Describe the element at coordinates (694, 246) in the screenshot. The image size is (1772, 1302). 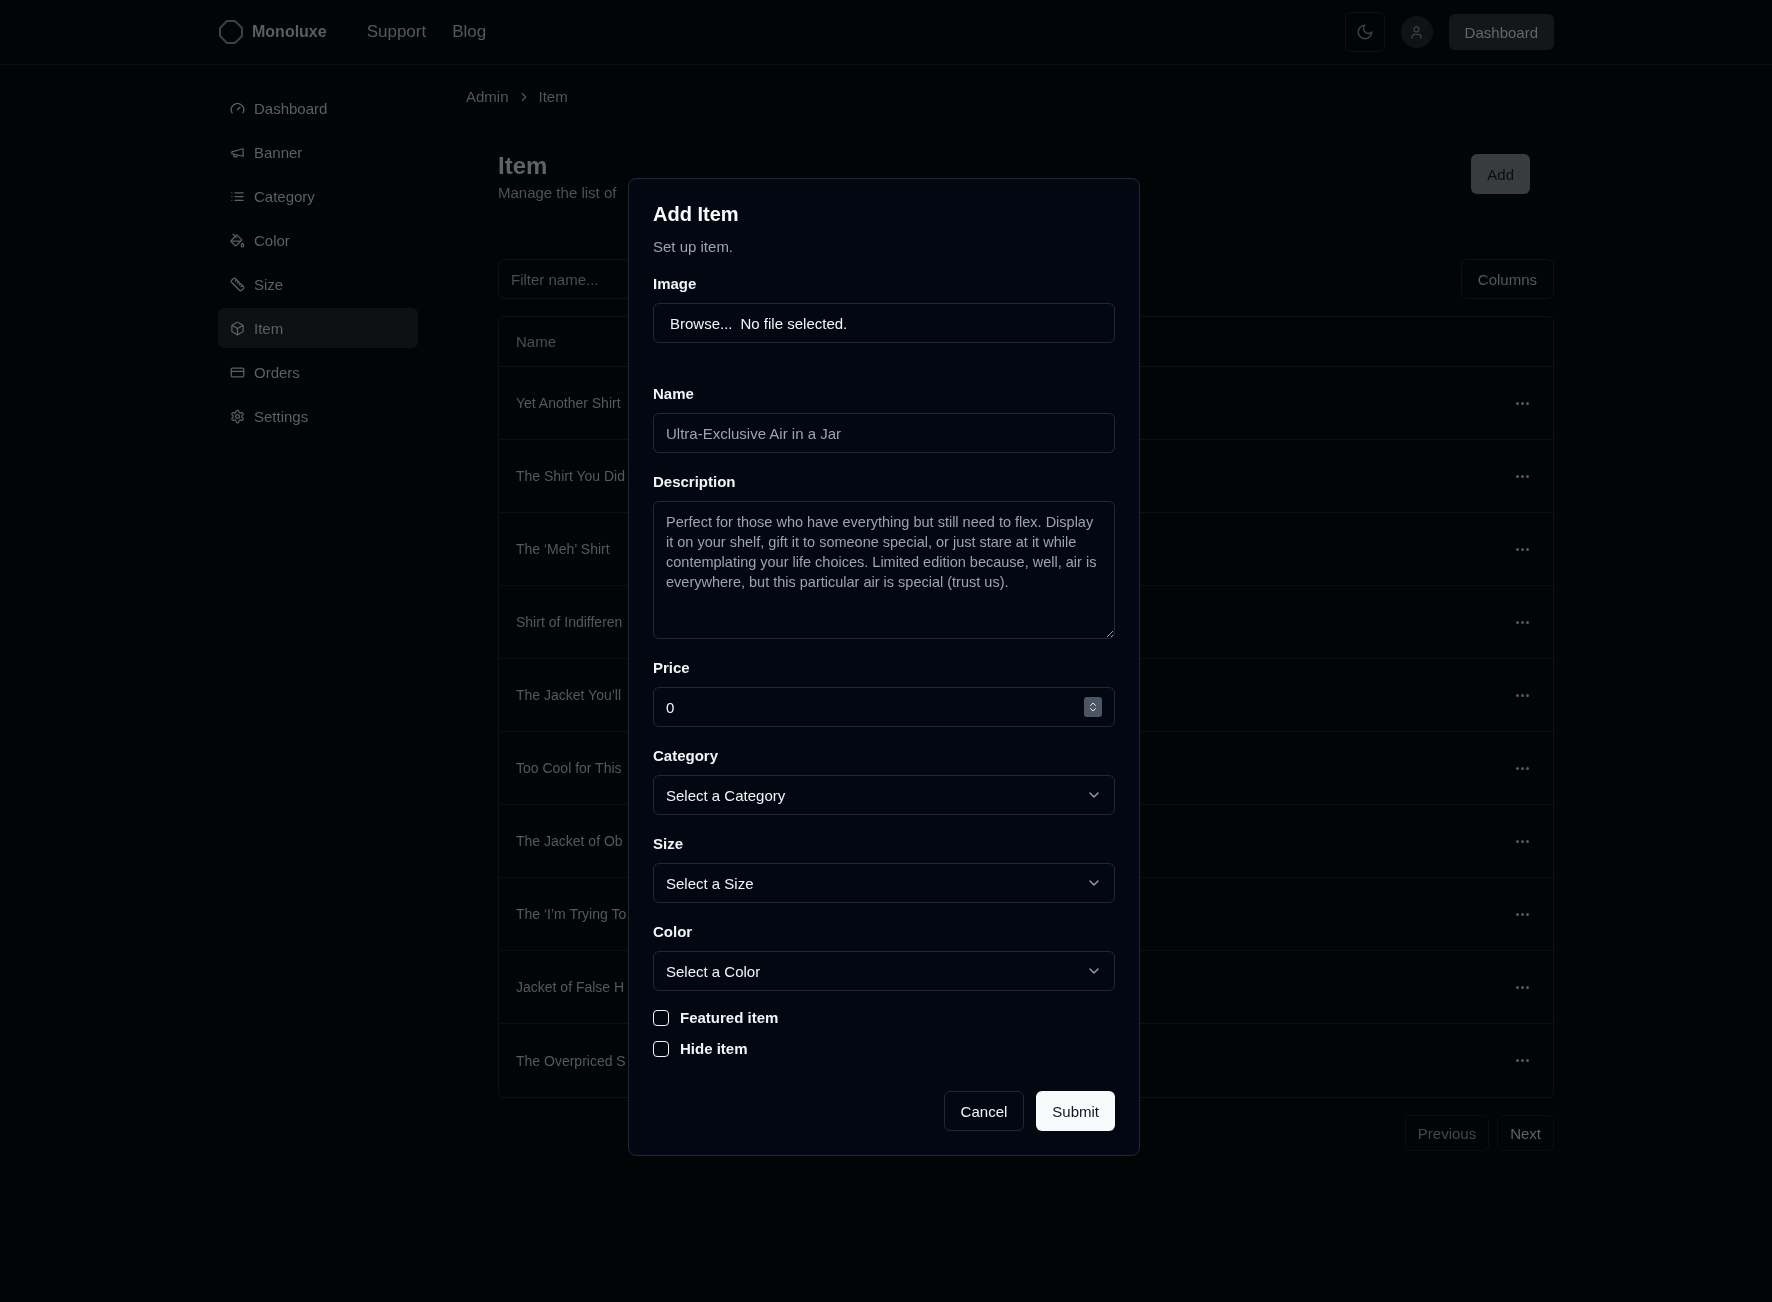
I see `dialog-subtitle: Set up item.` at that location.